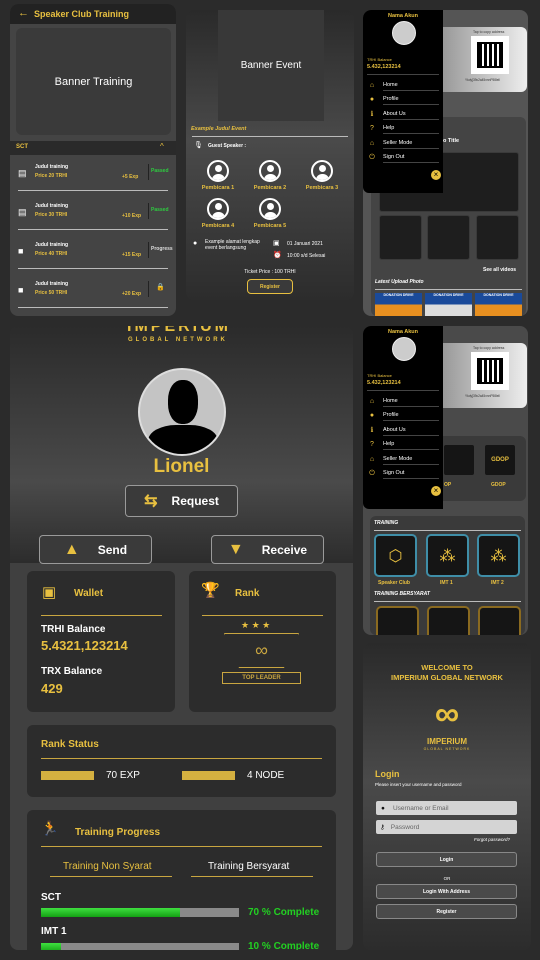 This screenshot has height=960, width=540. I want to click on see-all-videos-link: See all videos, so click(499, 270).